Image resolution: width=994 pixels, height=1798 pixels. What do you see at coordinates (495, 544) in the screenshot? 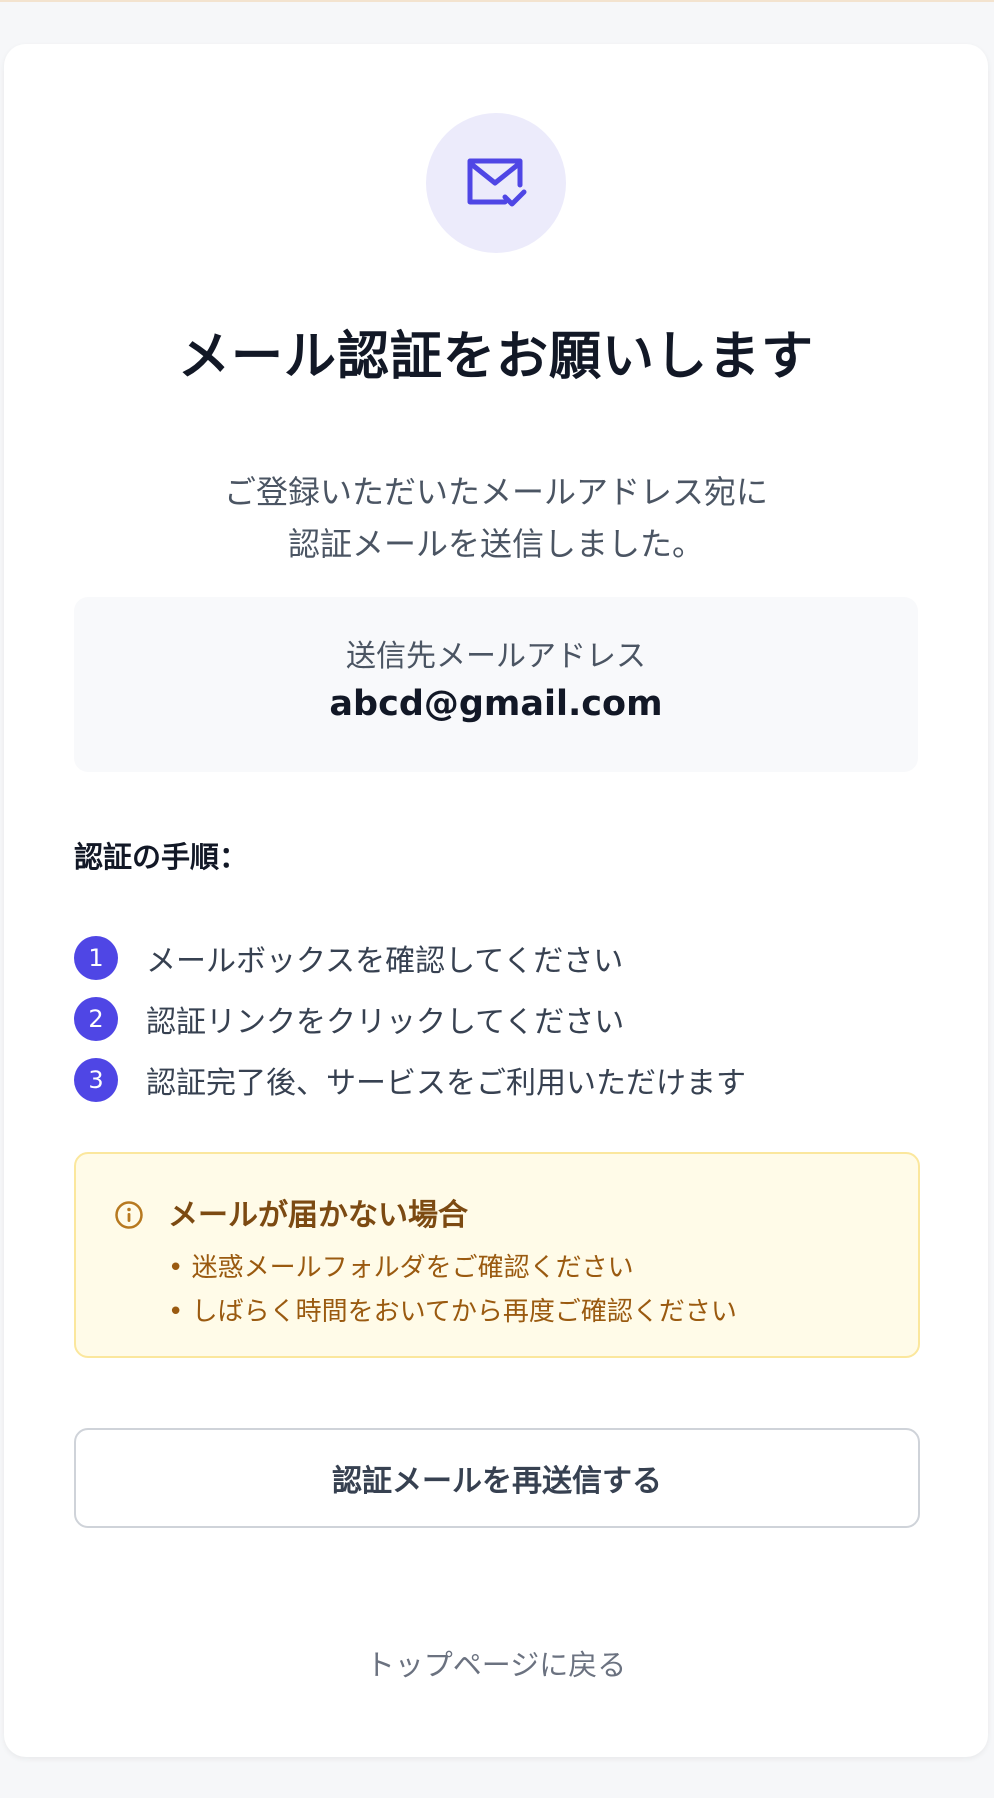
I see `subtitle-line-2: 認証メールを送信しました。` at bounding box center [495, 544].